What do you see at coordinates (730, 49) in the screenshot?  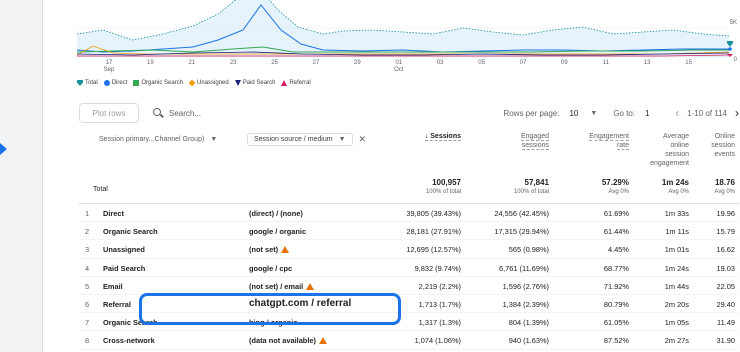 I see `direct-end-marker` at bounding box center [730, 49].